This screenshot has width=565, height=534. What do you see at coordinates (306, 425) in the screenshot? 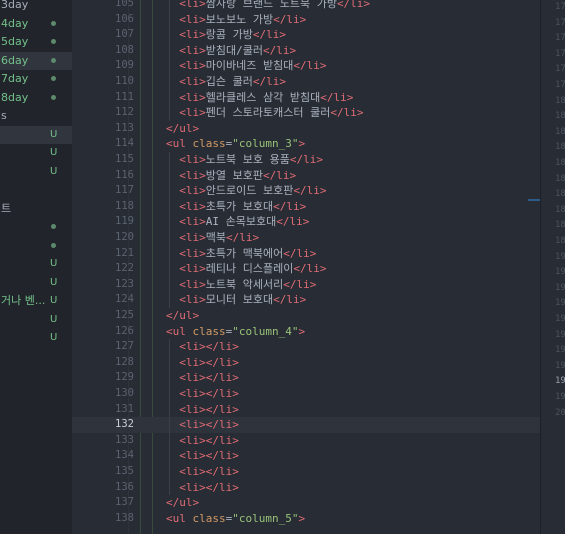
I see `code-line: 132 <li></li>` at bounding box center [306, 425].